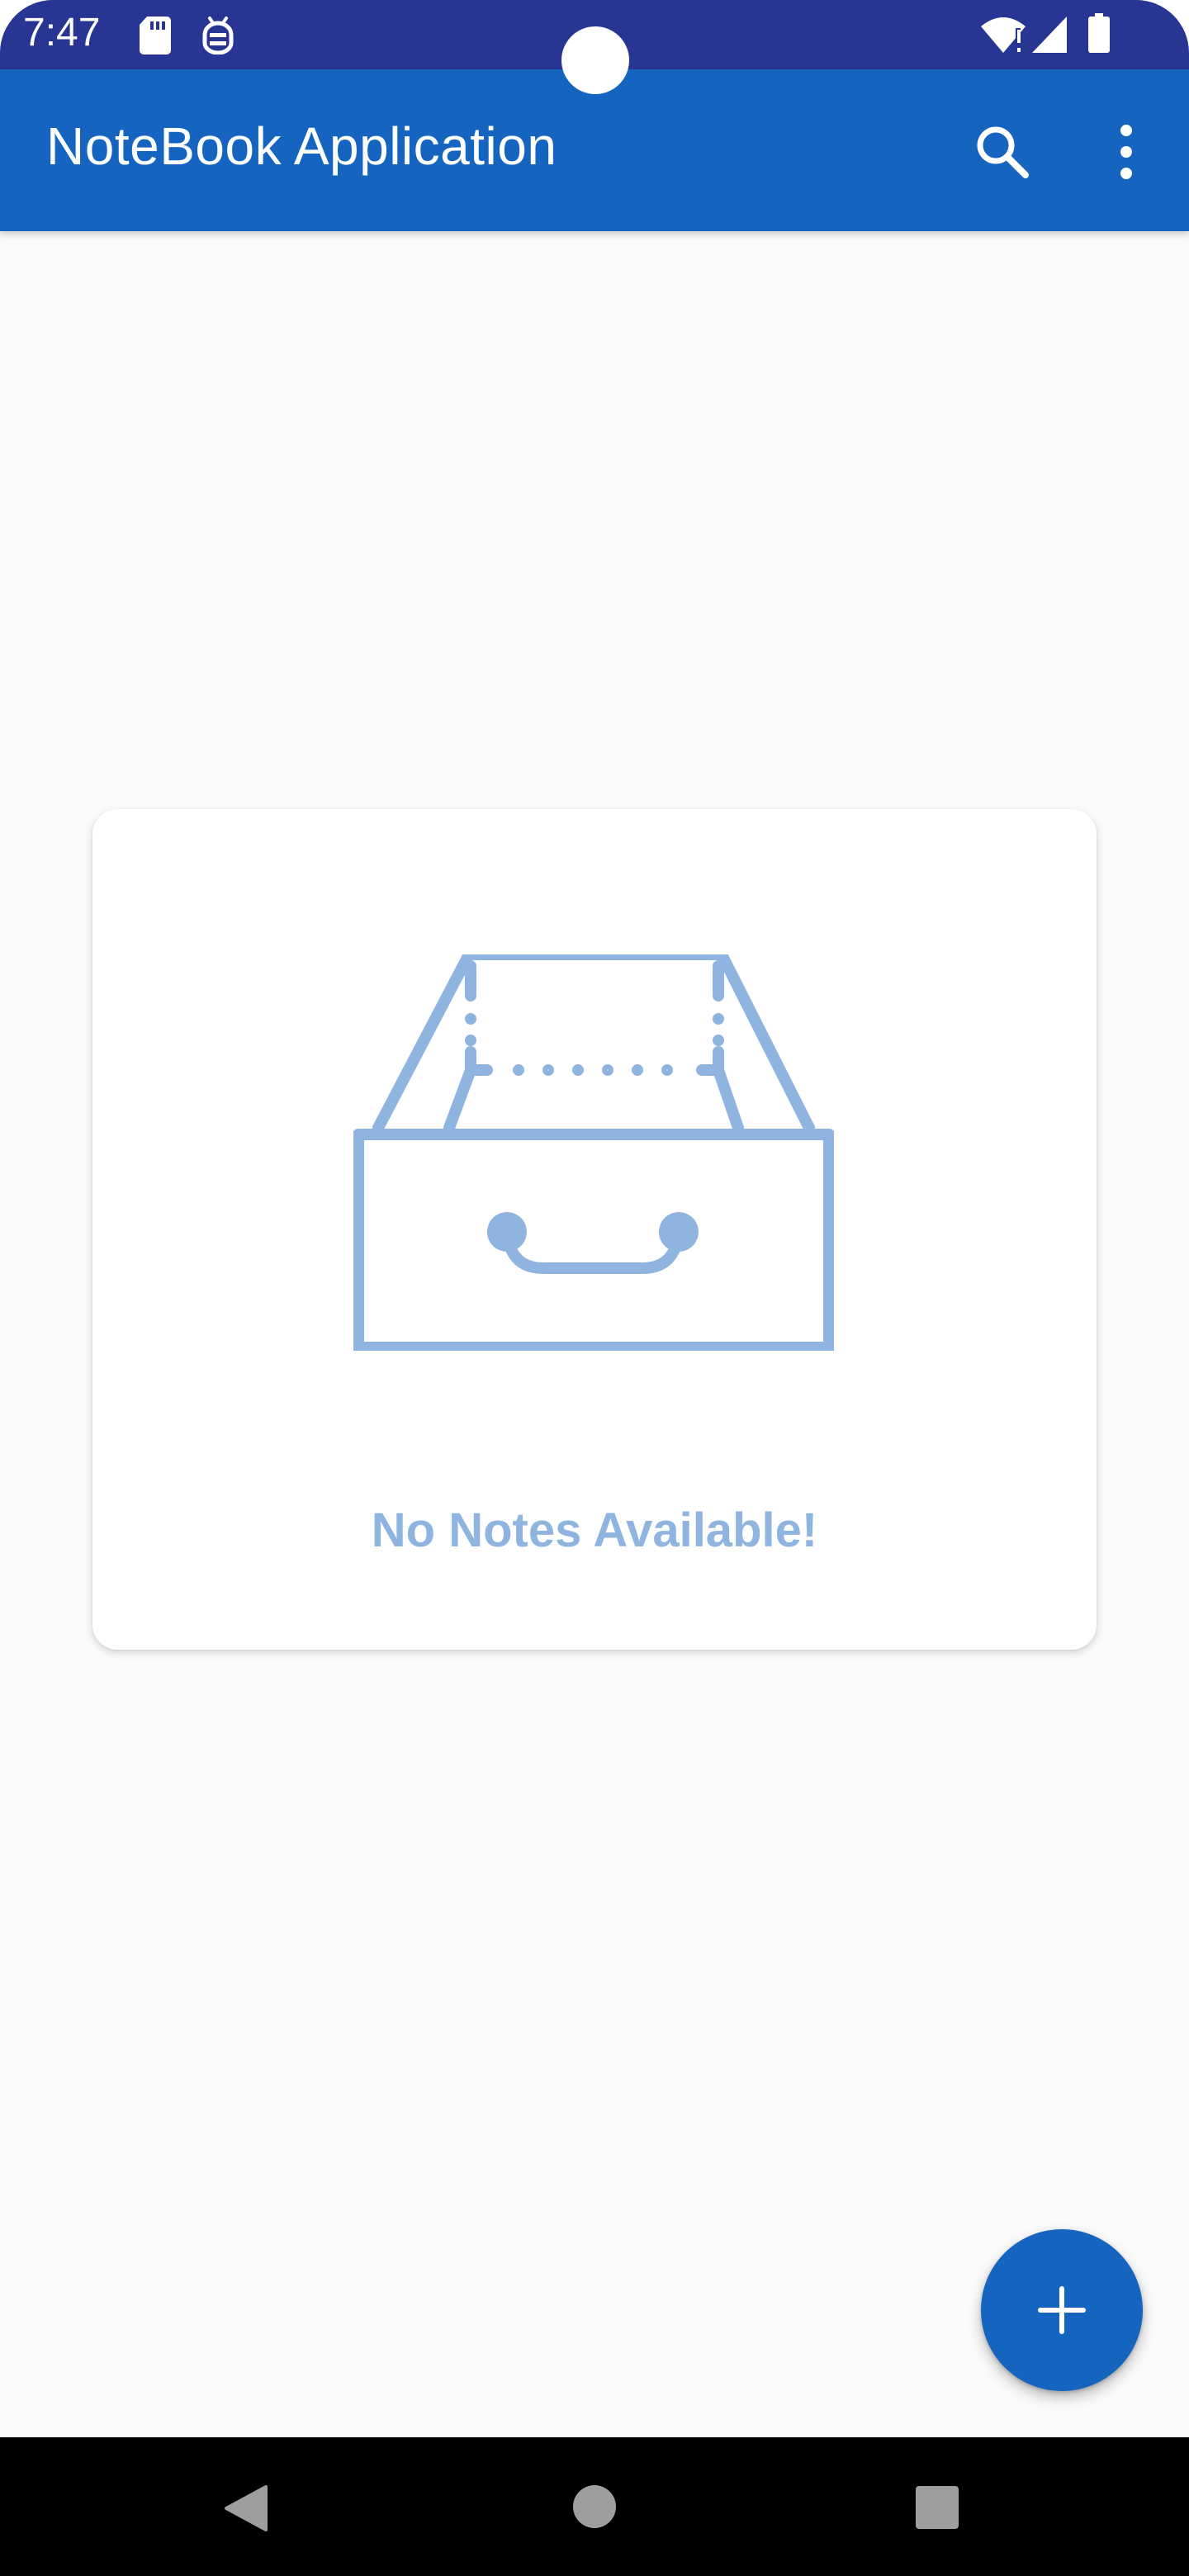 This screenshot has height=2576, width=1189. I want to click on back-icon, so click(247, 2508).